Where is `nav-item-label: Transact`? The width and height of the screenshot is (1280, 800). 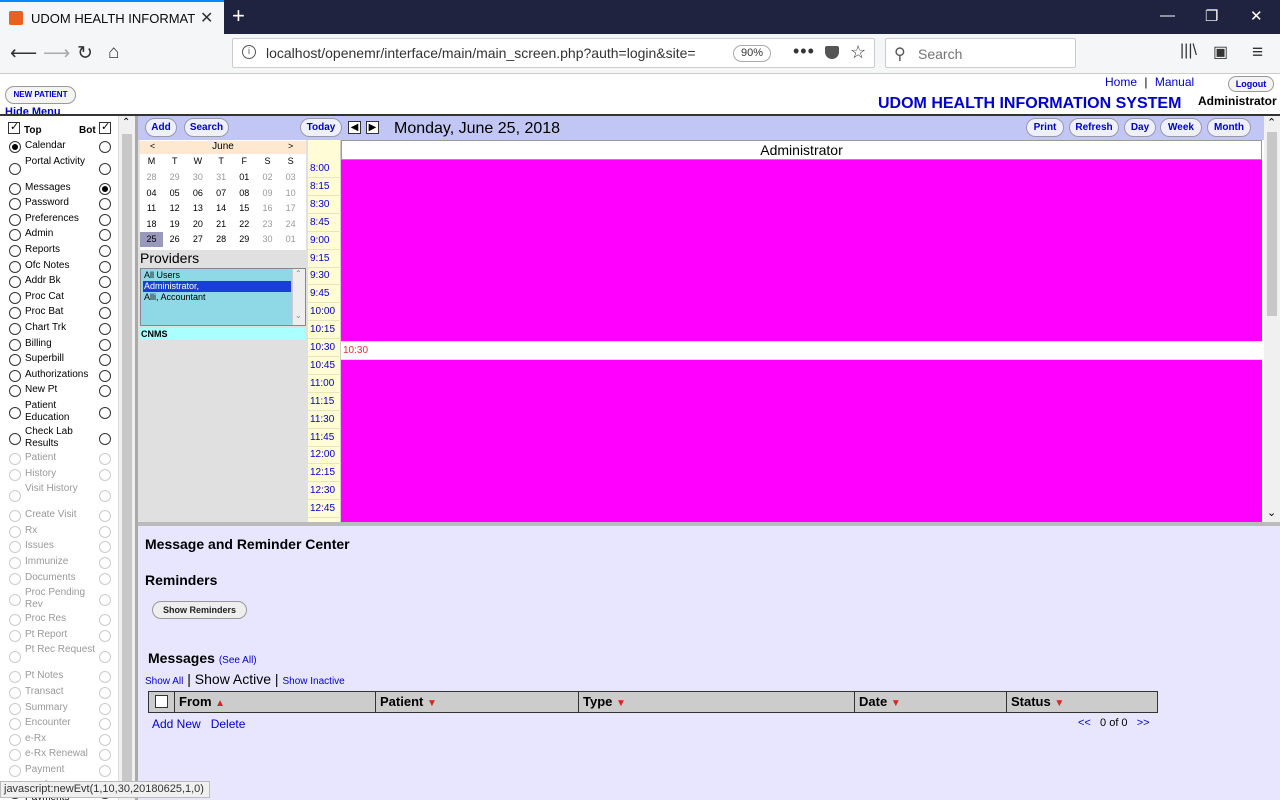
nav-item-label: Transact is located at coordinates (61, 692).